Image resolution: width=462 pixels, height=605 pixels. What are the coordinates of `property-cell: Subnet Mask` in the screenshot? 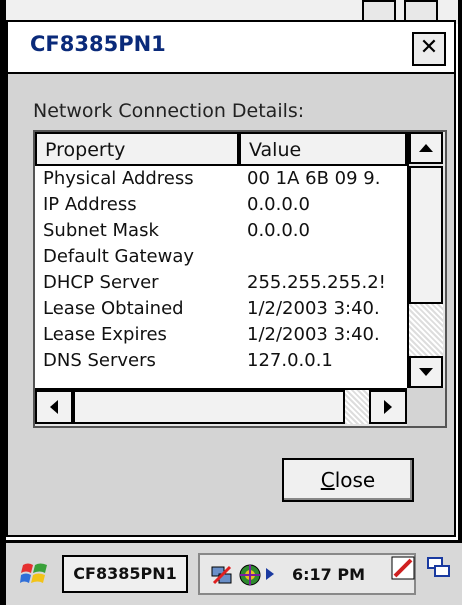 It's located at (101, 230).